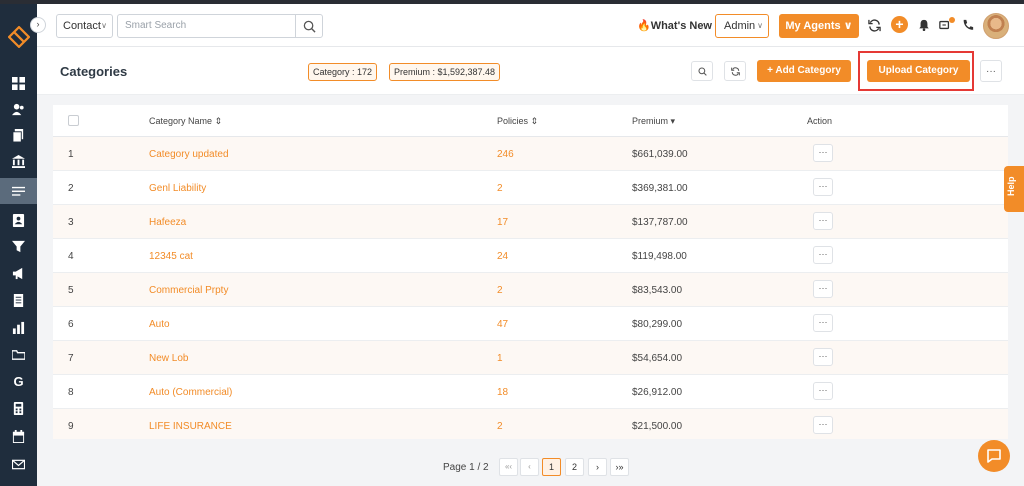  I want to click on documents-icon, so click(18, 135).